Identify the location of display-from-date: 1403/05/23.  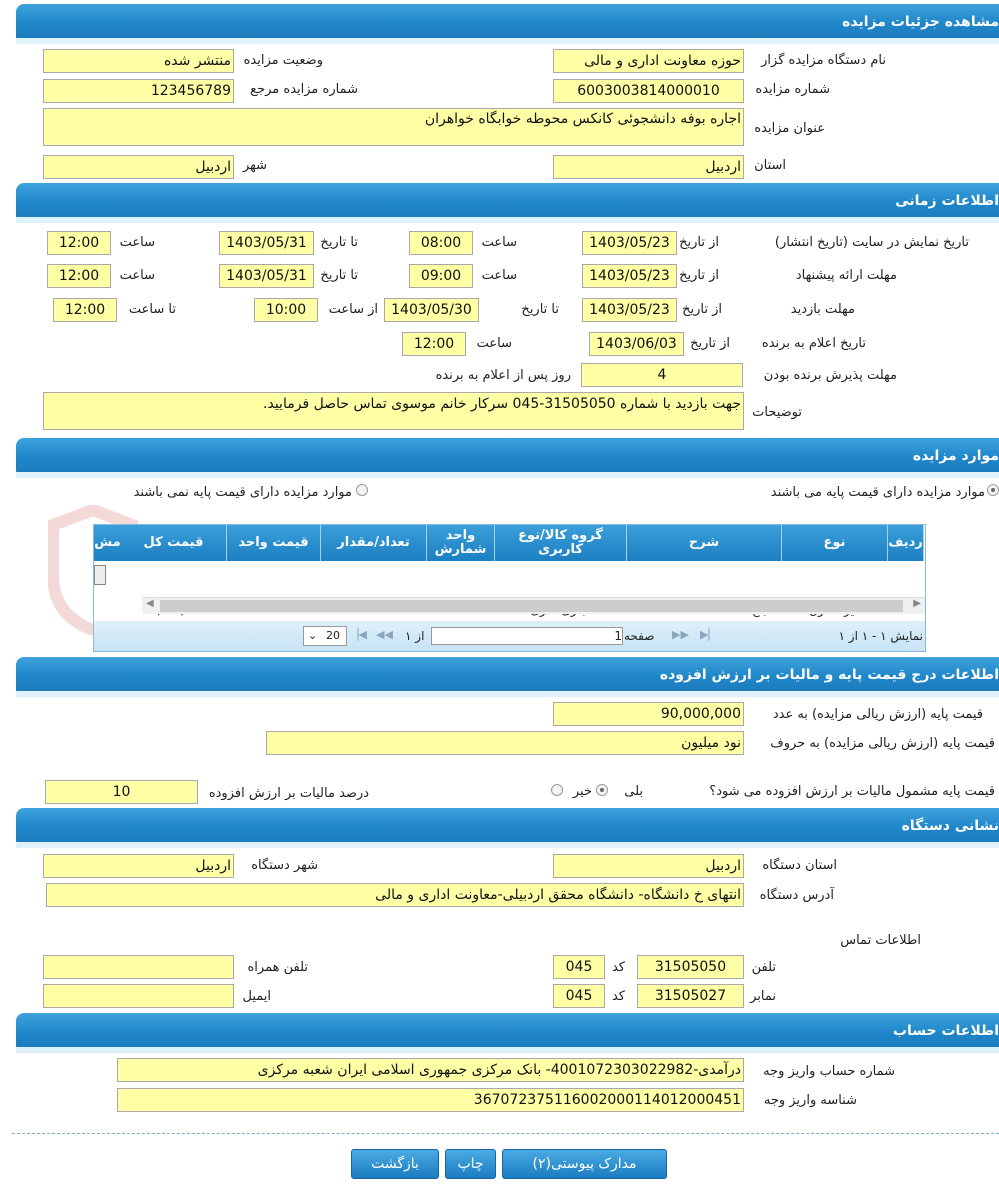
(629, 243).